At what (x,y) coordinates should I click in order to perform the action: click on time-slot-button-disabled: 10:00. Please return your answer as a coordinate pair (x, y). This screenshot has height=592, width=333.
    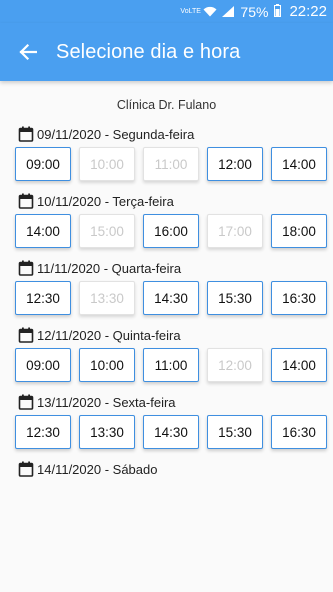
    Looking at the image, I should click on (107, 164).